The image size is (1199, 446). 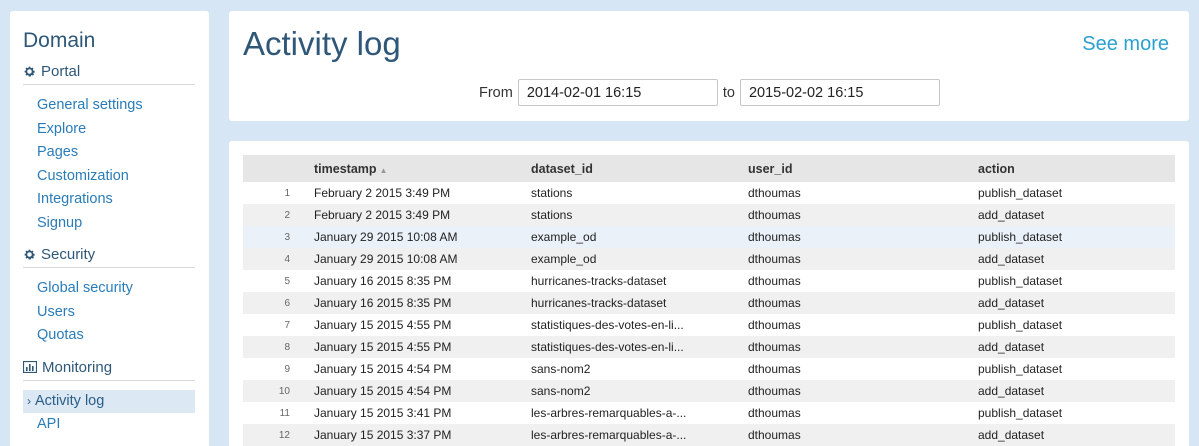 I want to click on section-label: Security, so click(x=68, y=254).